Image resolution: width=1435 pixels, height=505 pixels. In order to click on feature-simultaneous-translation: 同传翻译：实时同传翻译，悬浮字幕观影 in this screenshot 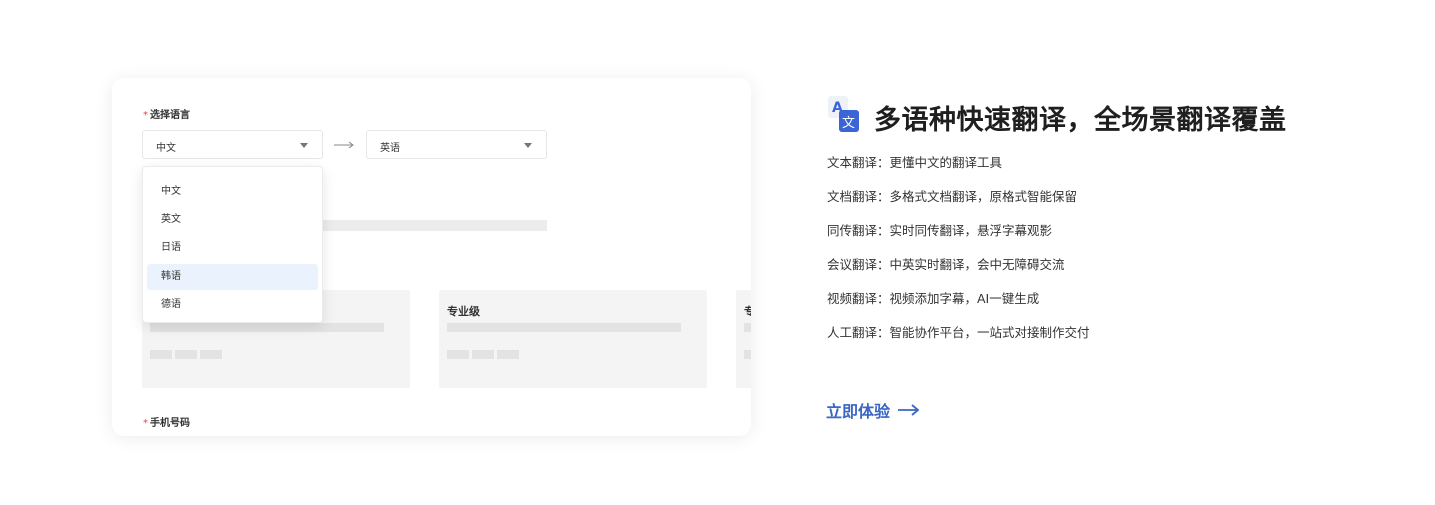, I will do `click(940, 230)`.